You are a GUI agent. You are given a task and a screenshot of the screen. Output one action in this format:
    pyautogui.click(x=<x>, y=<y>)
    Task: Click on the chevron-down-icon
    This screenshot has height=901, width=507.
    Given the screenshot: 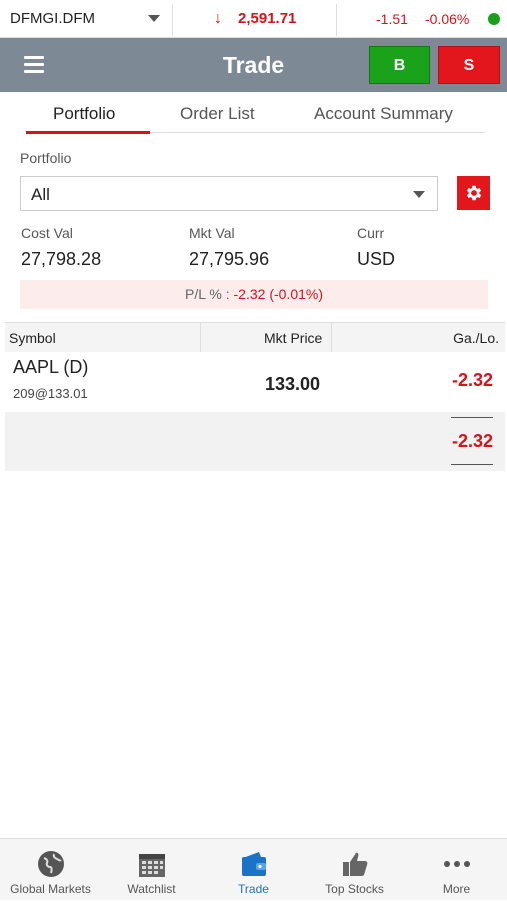 What is the action you would take?
    pyautogui.click(x=419, y=194)
    